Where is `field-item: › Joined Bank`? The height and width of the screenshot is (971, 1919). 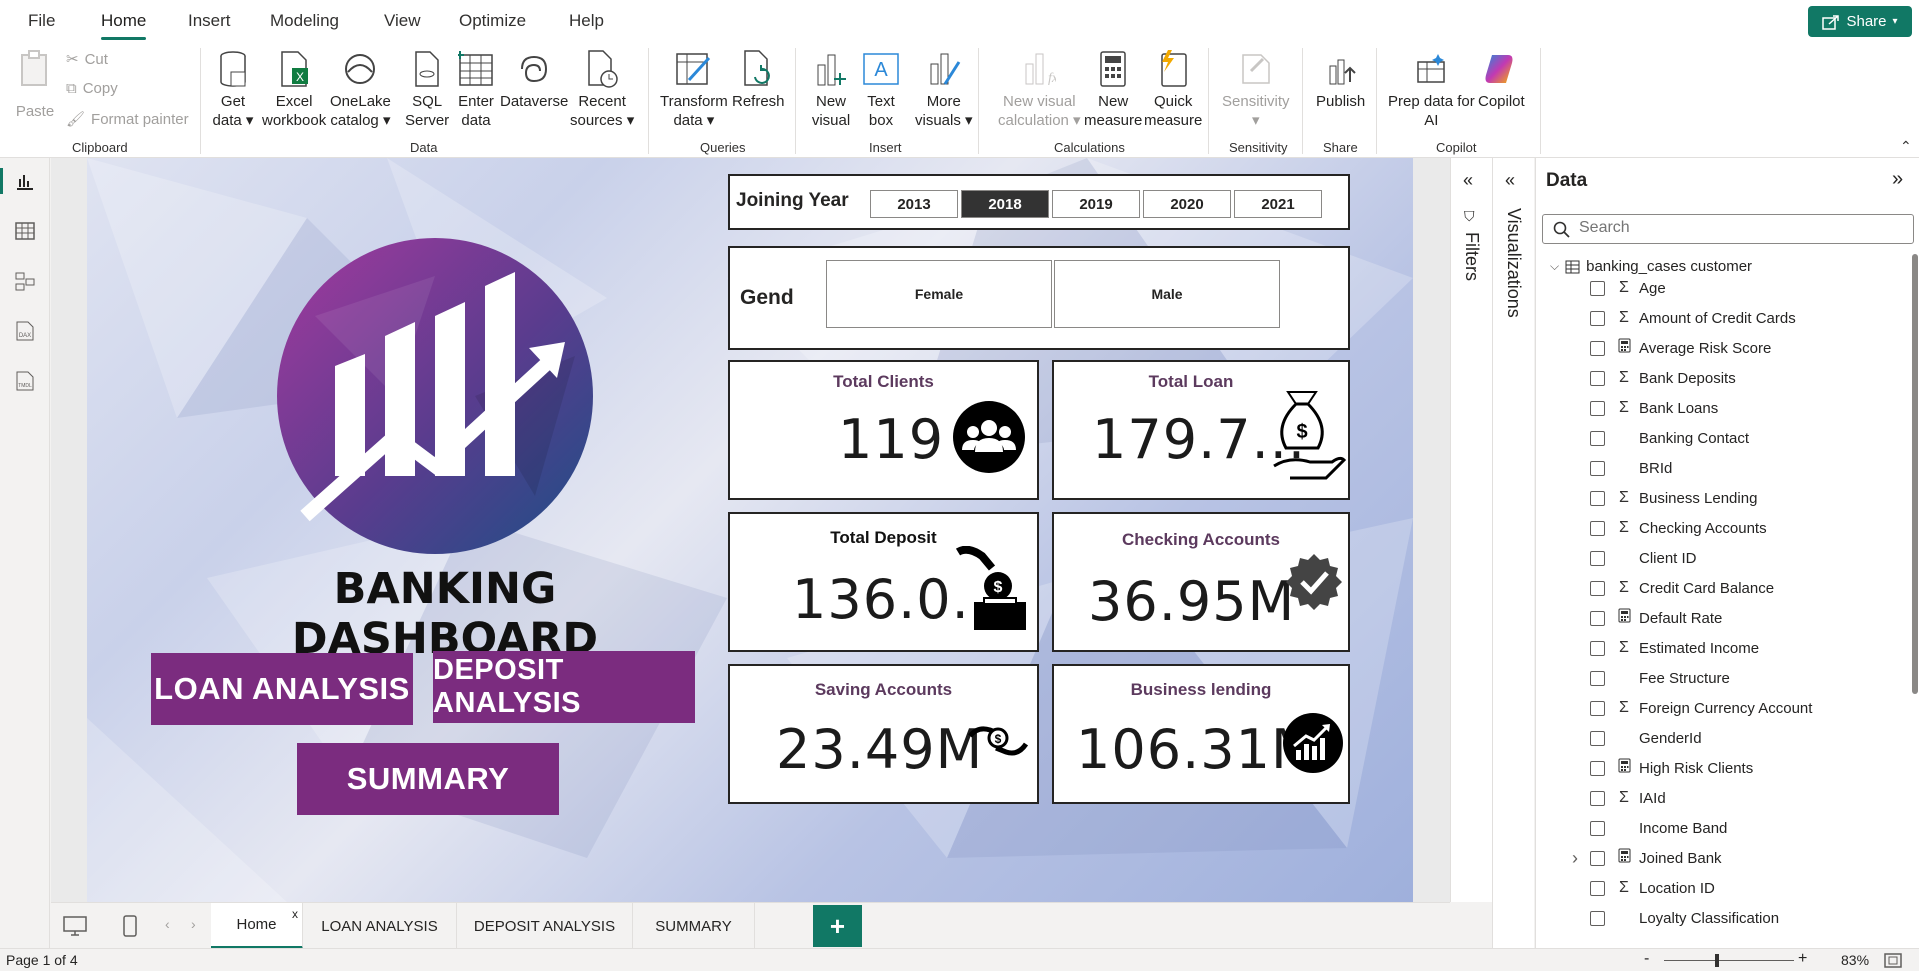
field-item: › Joined Bank is located at coordinates (1721, 858).